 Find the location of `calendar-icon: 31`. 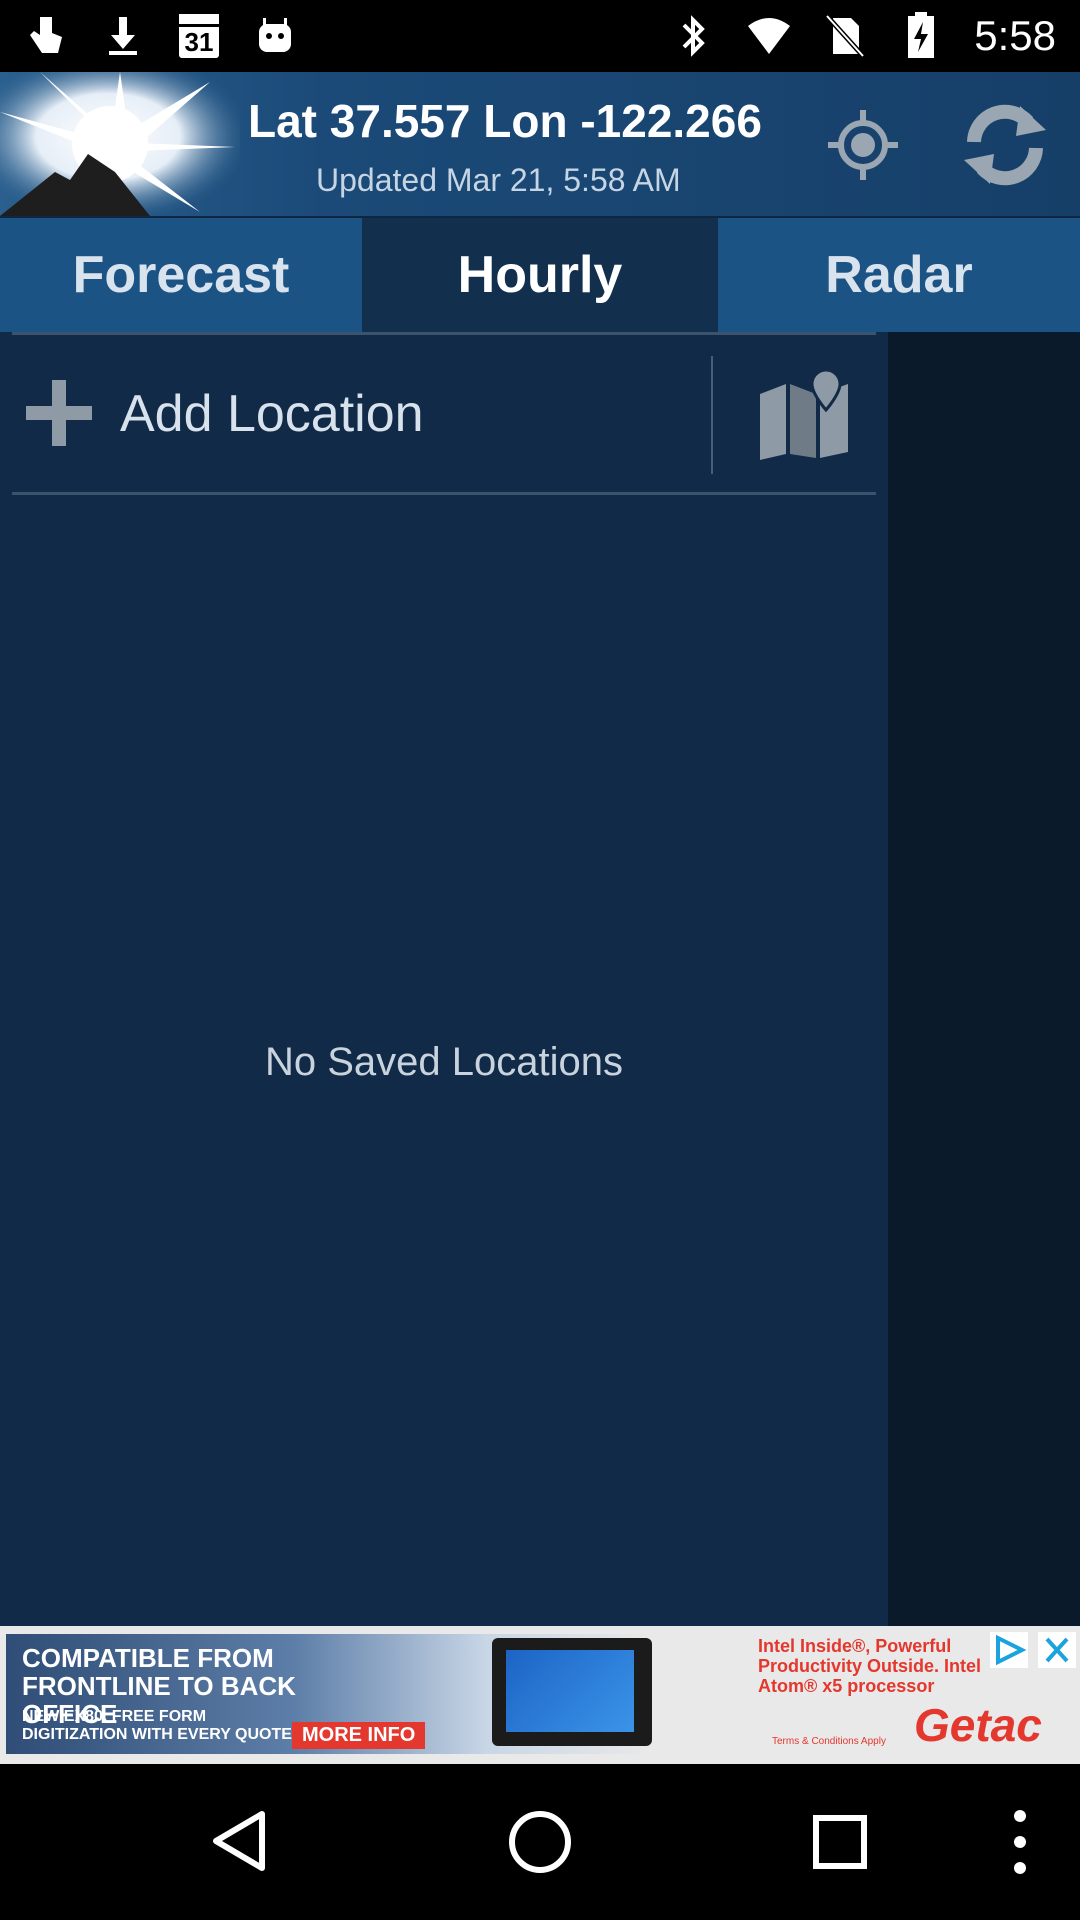

calendar-icon: 31 is located at coordinates (199, 36).